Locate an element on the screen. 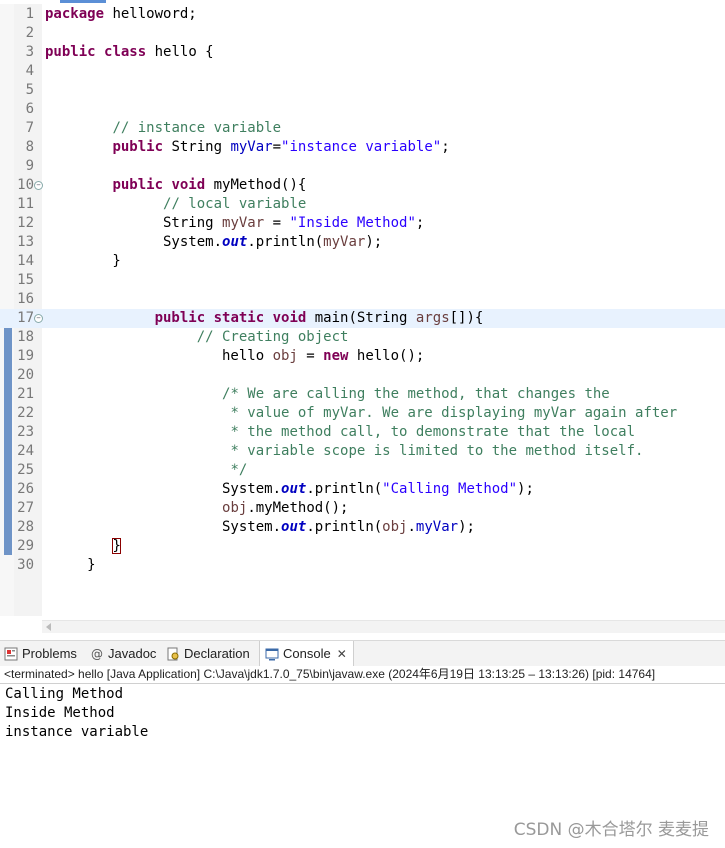 The image size is (725, 848). code-line: 27 obj.myMethod(); is located at coordinates (362, 508).